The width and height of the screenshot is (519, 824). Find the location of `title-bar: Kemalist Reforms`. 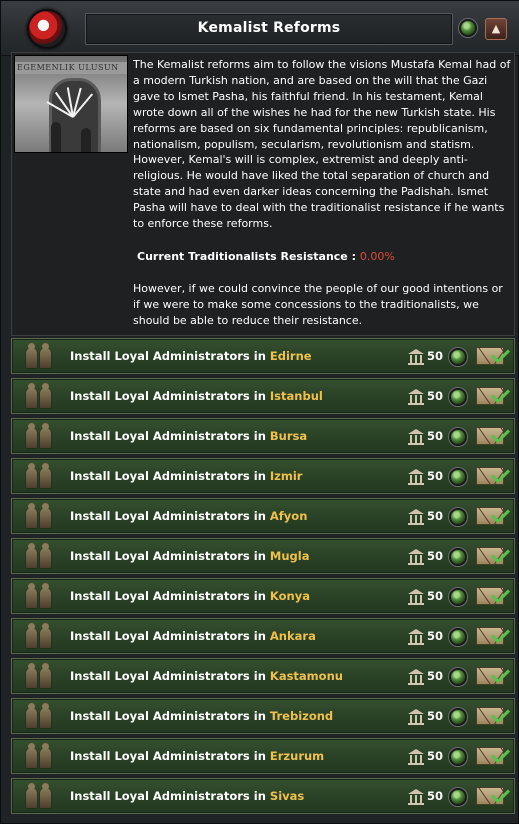

title-bar: Kemalist Reforms is located at coordinates (269, 29).